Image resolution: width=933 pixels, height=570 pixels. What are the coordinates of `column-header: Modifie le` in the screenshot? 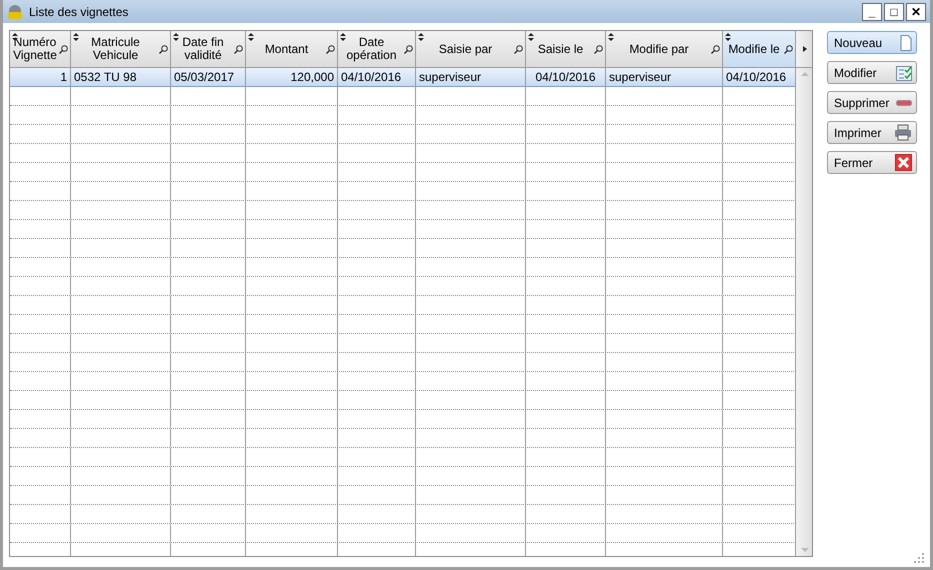 It's located at (759, 49).